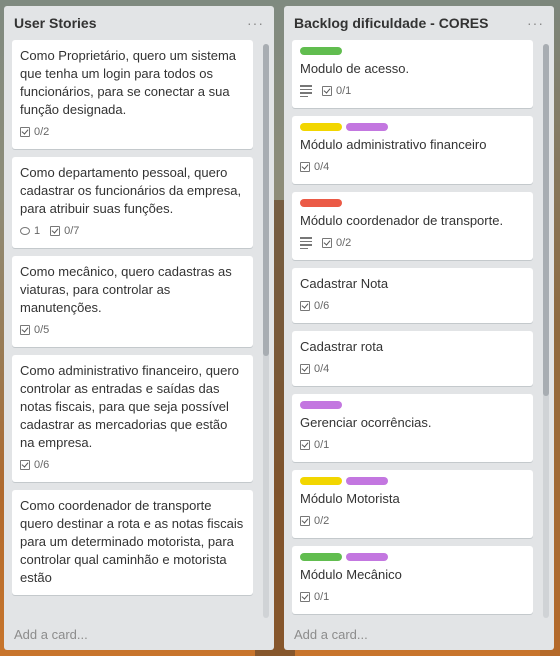 The height and width of the screenshot is (656, 560). I want to click on card-title: Modulo de acesso., so click(355, 68).